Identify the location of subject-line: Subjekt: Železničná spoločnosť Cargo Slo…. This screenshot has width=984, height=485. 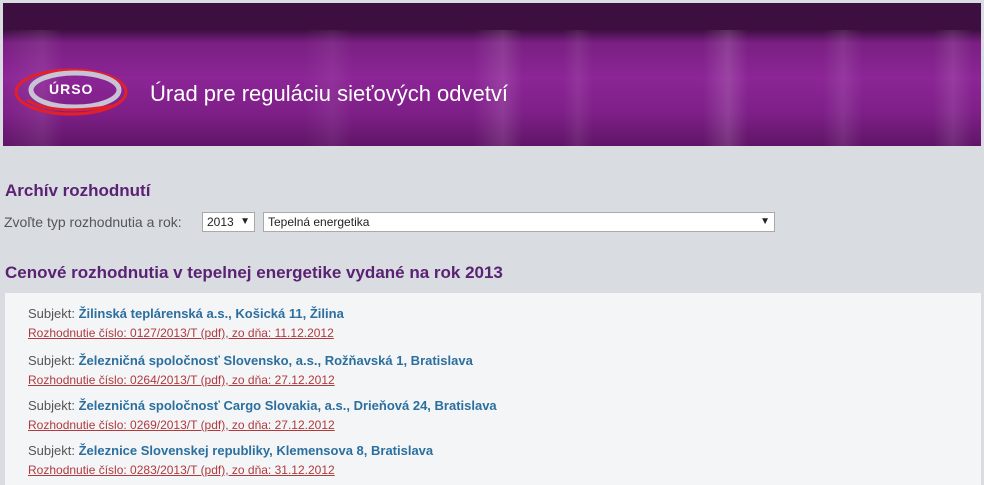
(262, 407).